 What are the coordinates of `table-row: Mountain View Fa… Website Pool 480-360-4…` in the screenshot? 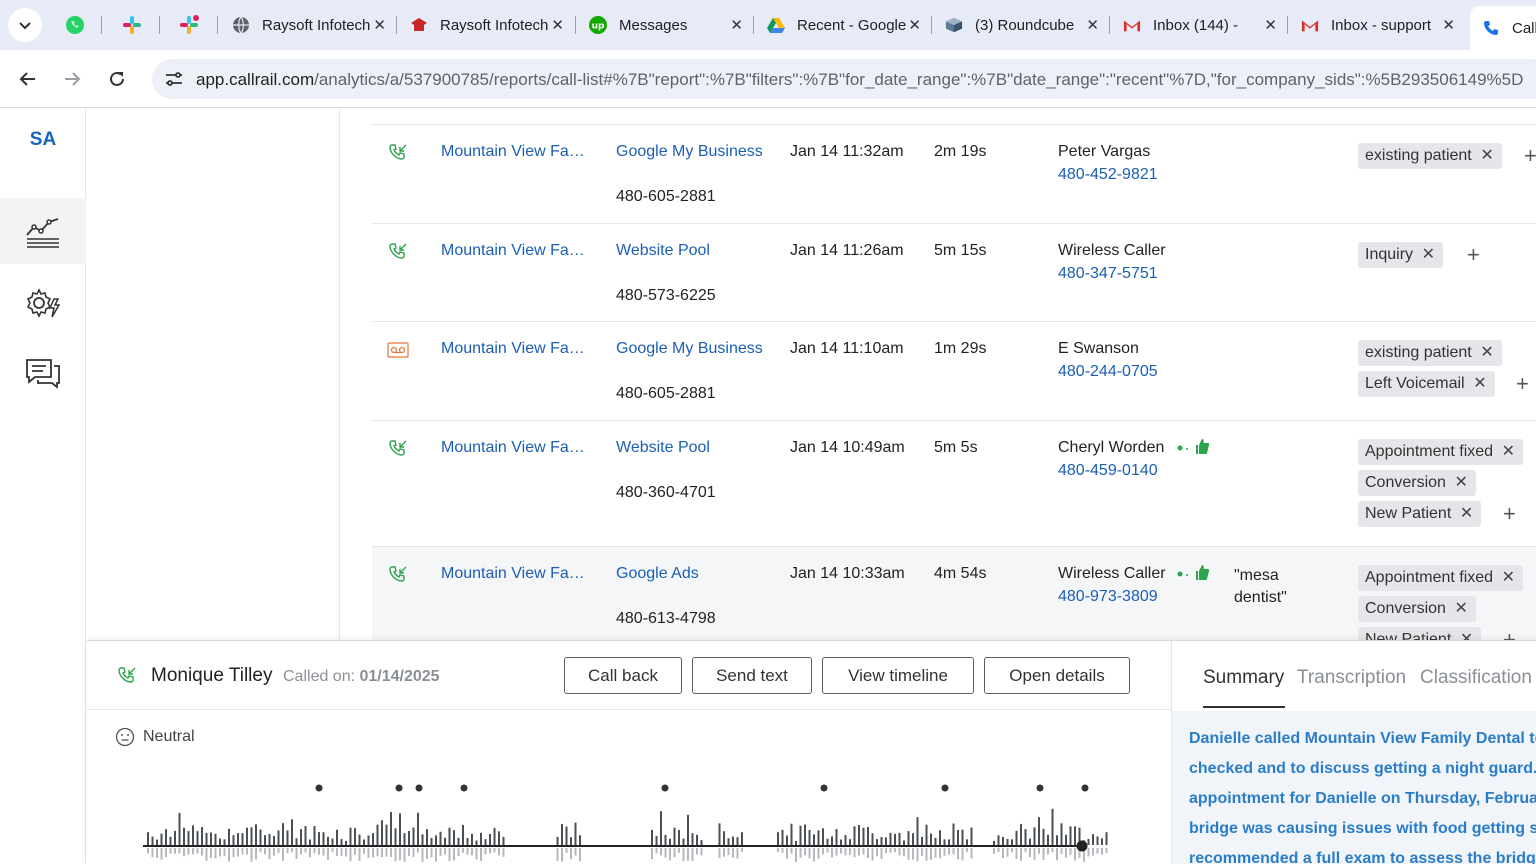 It's located at (954, 483).